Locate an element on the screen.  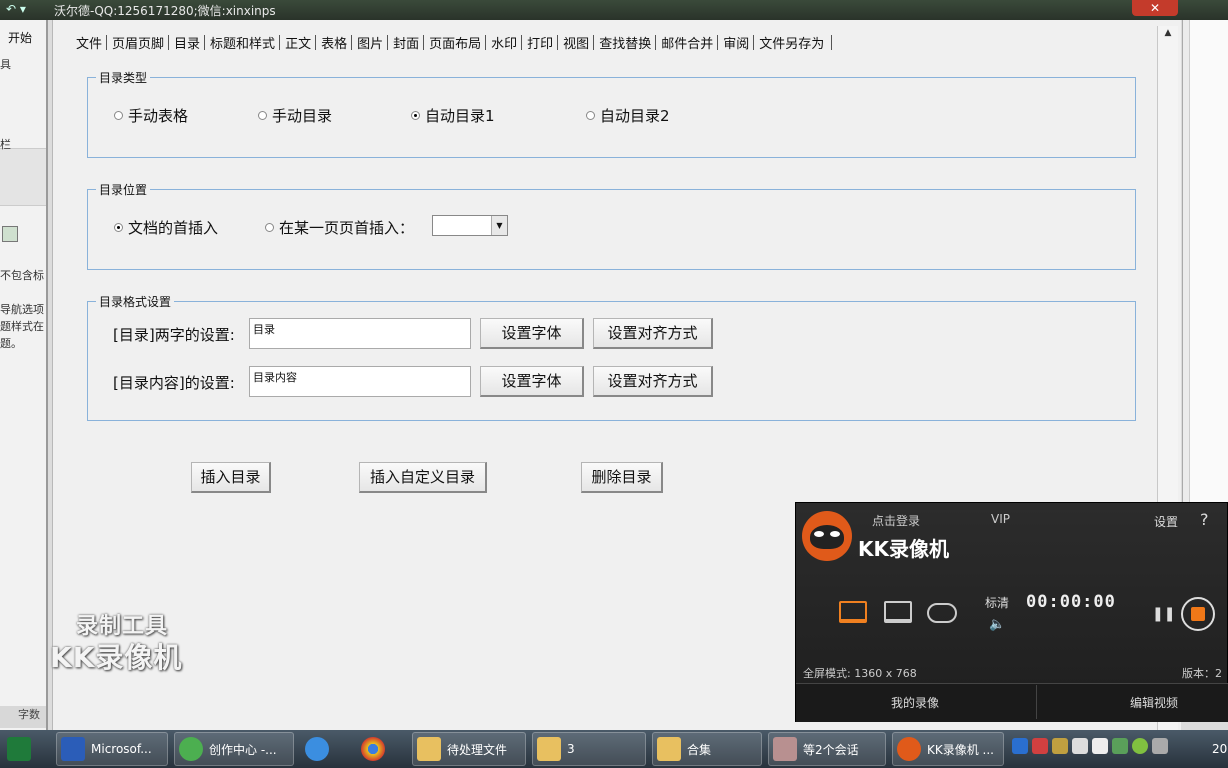
region-mode-icon is located at coordinates (898, 612).